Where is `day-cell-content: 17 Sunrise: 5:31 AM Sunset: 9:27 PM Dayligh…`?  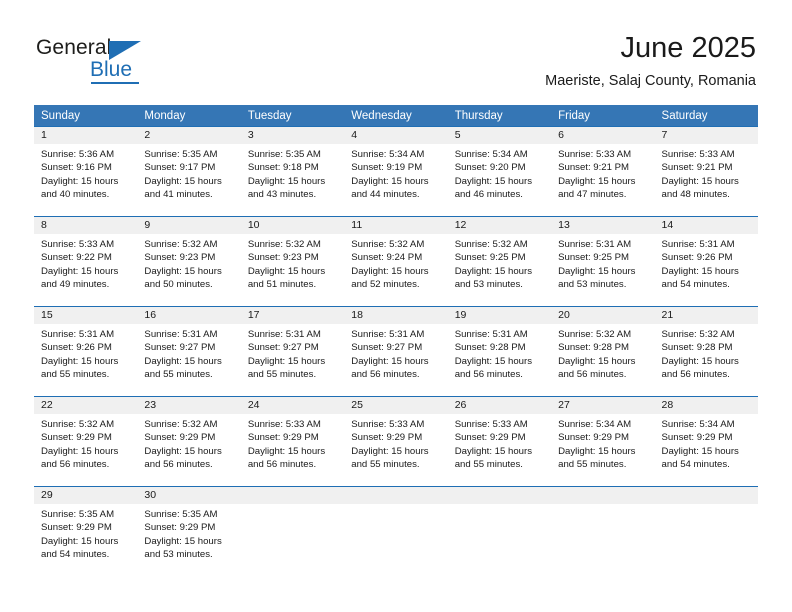 day-cell-content: 17 Sunrise: 5:31 AM Sunset: 9:27 PM Dayligh… is located at coordinates (292, 351).